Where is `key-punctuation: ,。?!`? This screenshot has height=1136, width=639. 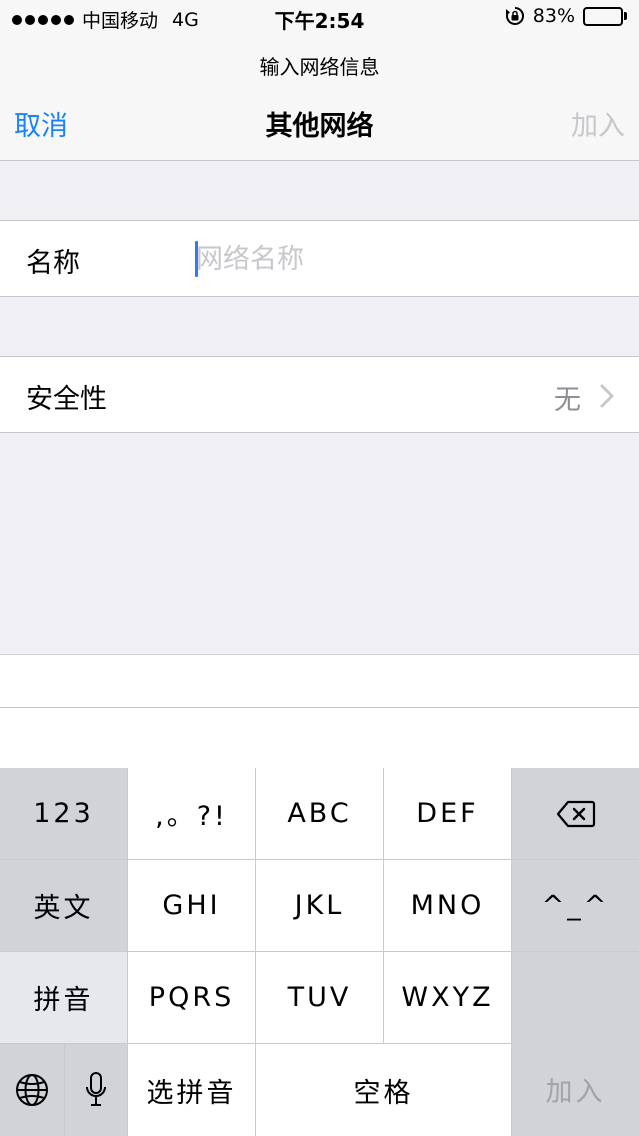 key-punctuation: ,。?! is located at coordinates (192, 814).